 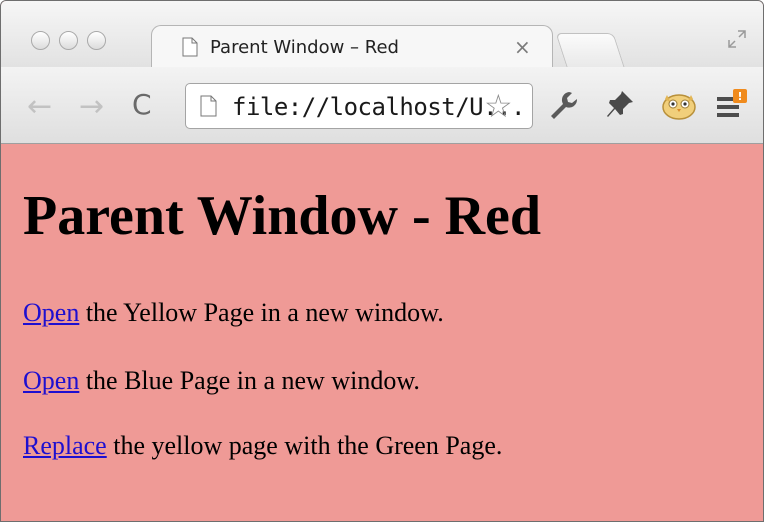 I want to click on menu-icon: !, so click(x=732, y=105).